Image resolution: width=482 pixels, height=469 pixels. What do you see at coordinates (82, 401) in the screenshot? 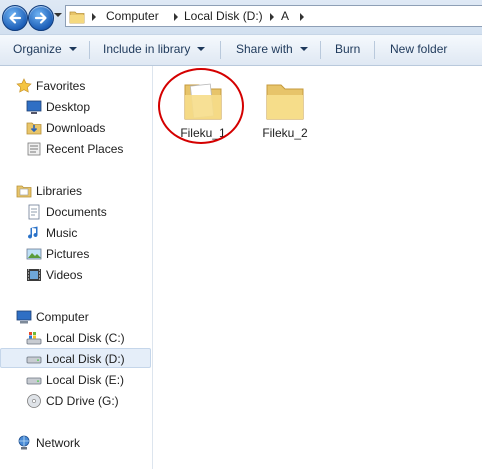
I see `nav-cd-drive-g-label: CD Drive (G:)` at bounding box center [82, 401].